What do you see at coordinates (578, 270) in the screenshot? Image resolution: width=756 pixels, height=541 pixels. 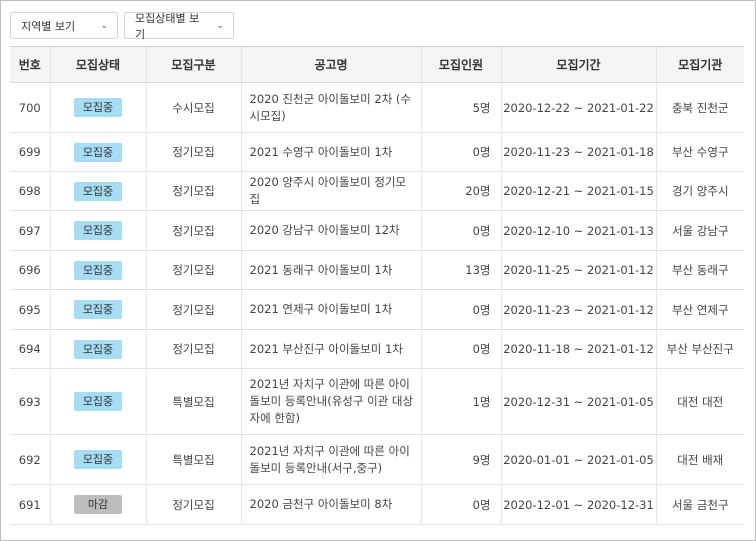 I see `period-cell: 2020-11-25 ~ 2021-01-12` at bounding box center [578, 270].